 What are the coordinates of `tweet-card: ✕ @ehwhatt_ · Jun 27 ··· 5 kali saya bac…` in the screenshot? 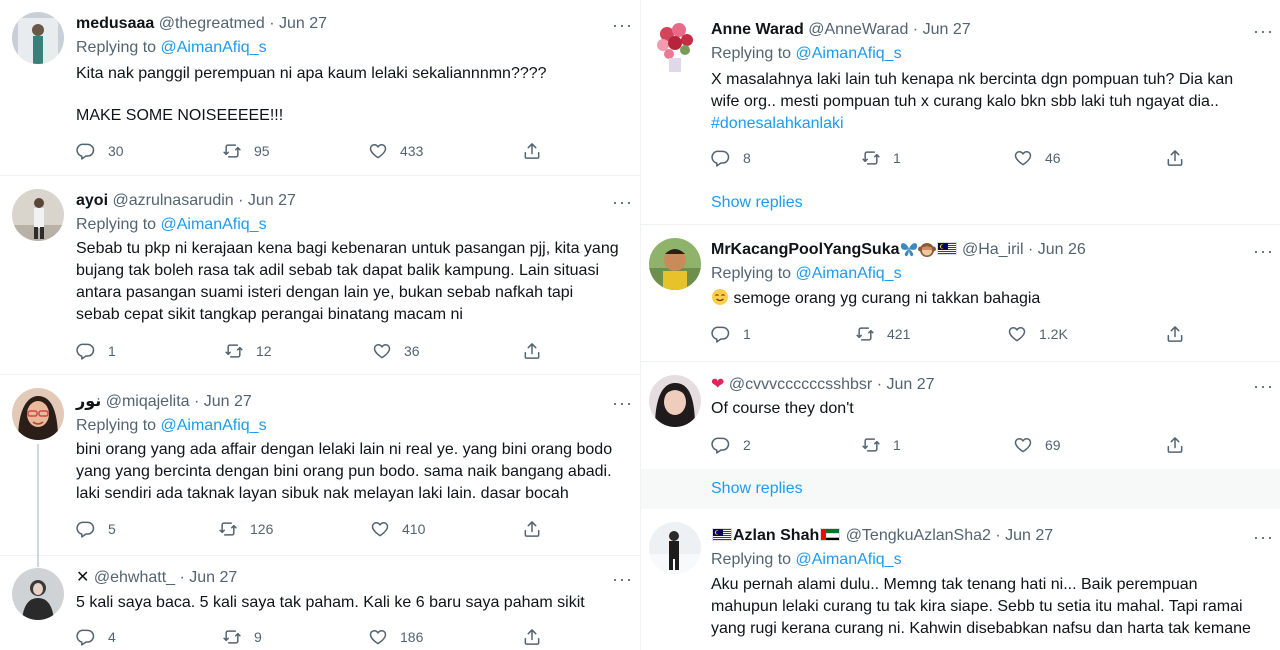 It's located at (320, 602).